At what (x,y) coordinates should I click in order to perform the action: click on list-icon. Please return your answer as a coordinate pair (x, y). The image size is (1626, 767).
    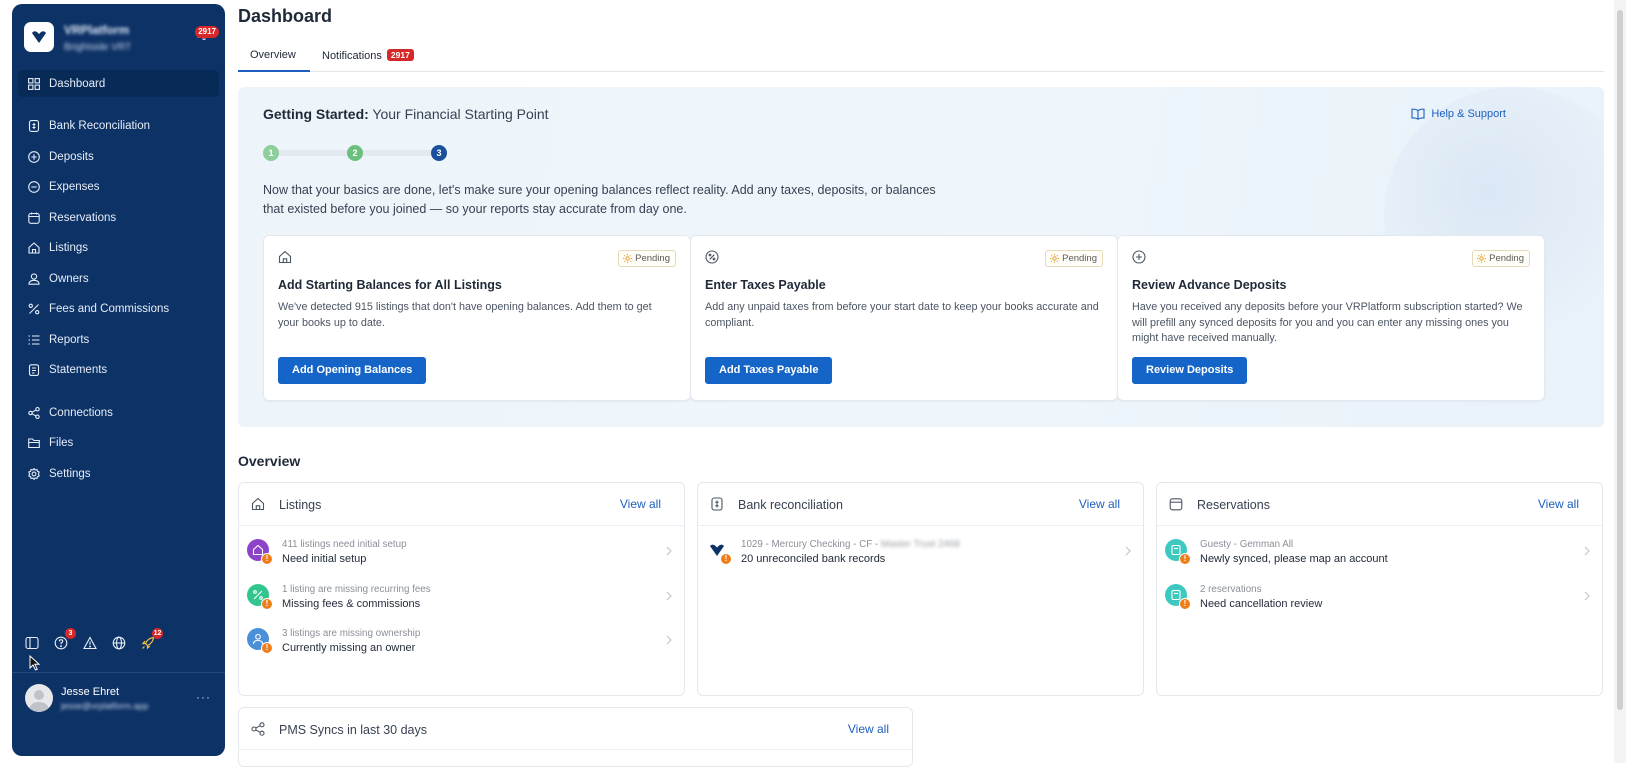
    Looking at the image, I should click on (34, 339).